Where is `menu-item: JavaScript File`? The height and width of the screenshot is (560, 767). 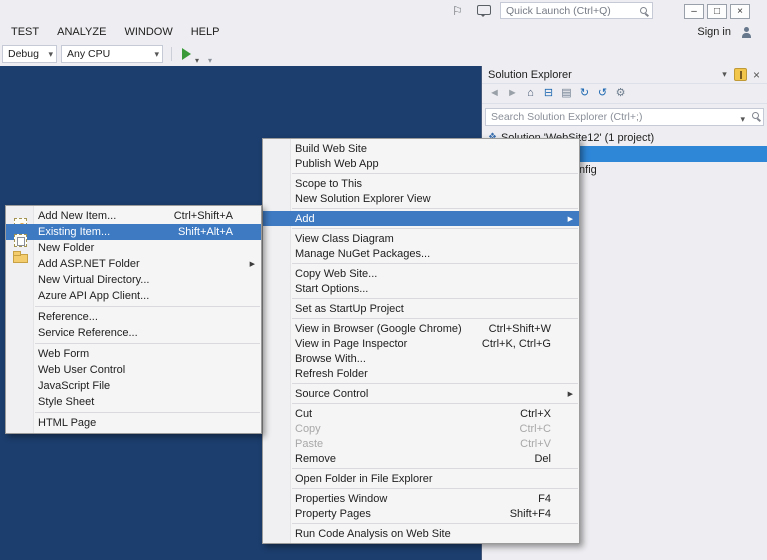 menu-item: JavaScript File is located at coordinates (133, 386).